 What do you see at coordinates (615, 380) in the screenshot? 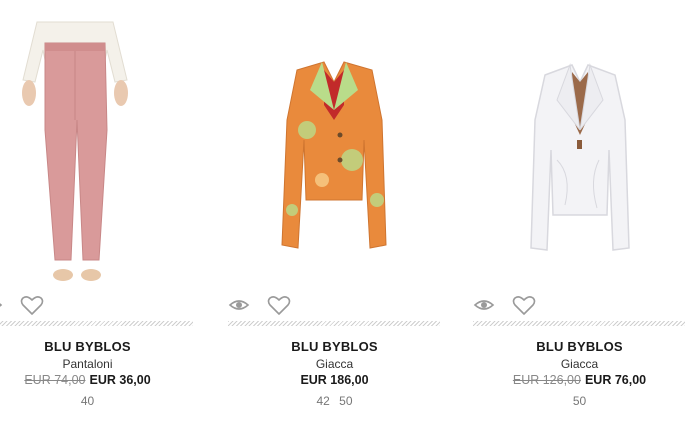
I see `current-price: EUR 76,00` at bounding box center [615, 380].